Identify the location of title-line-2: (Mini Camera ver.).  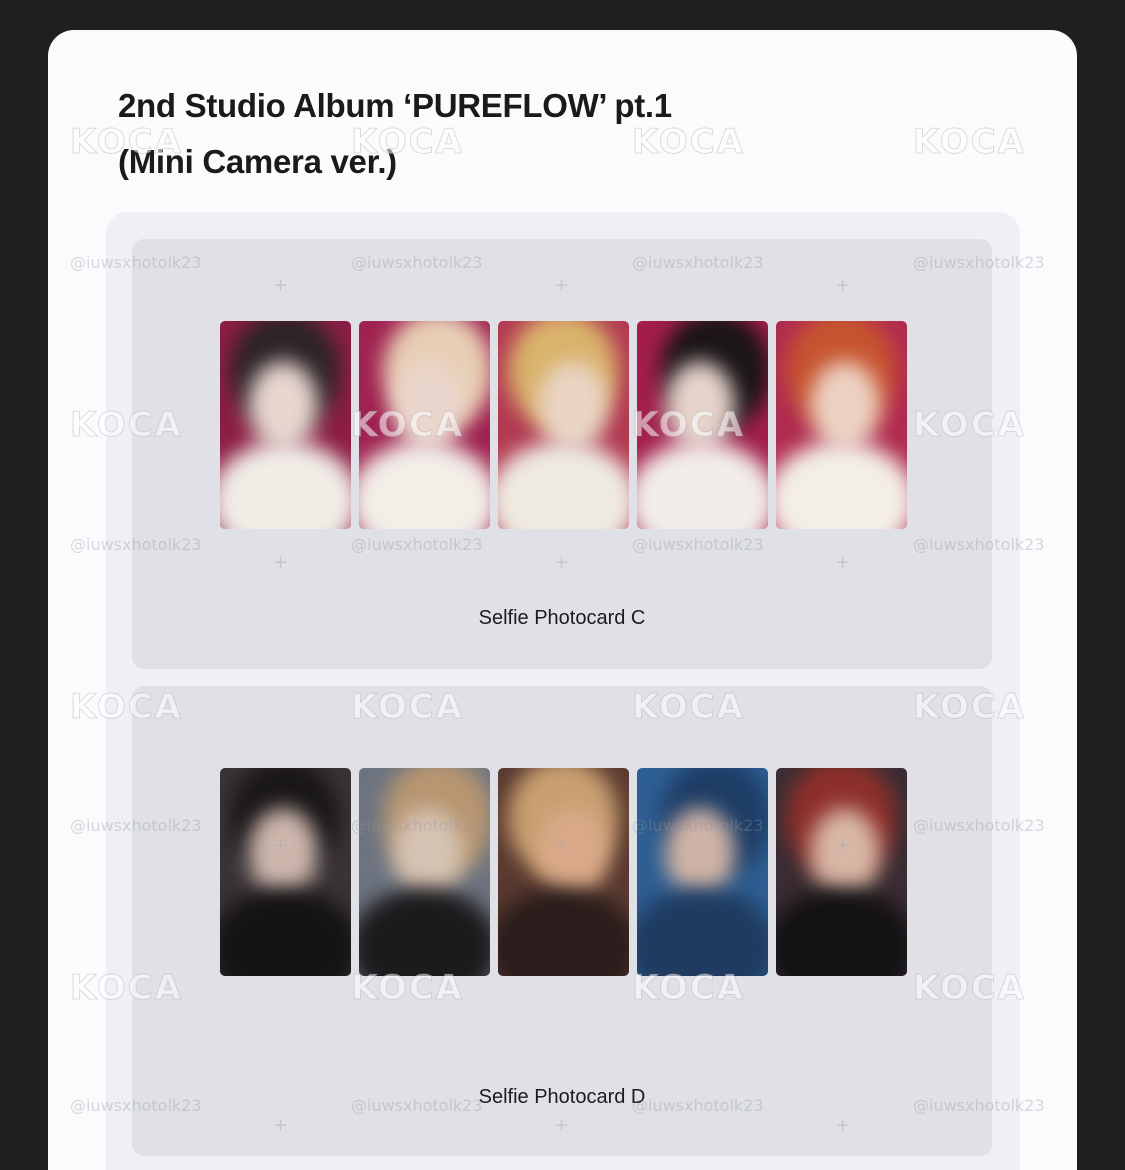
(257, 161).